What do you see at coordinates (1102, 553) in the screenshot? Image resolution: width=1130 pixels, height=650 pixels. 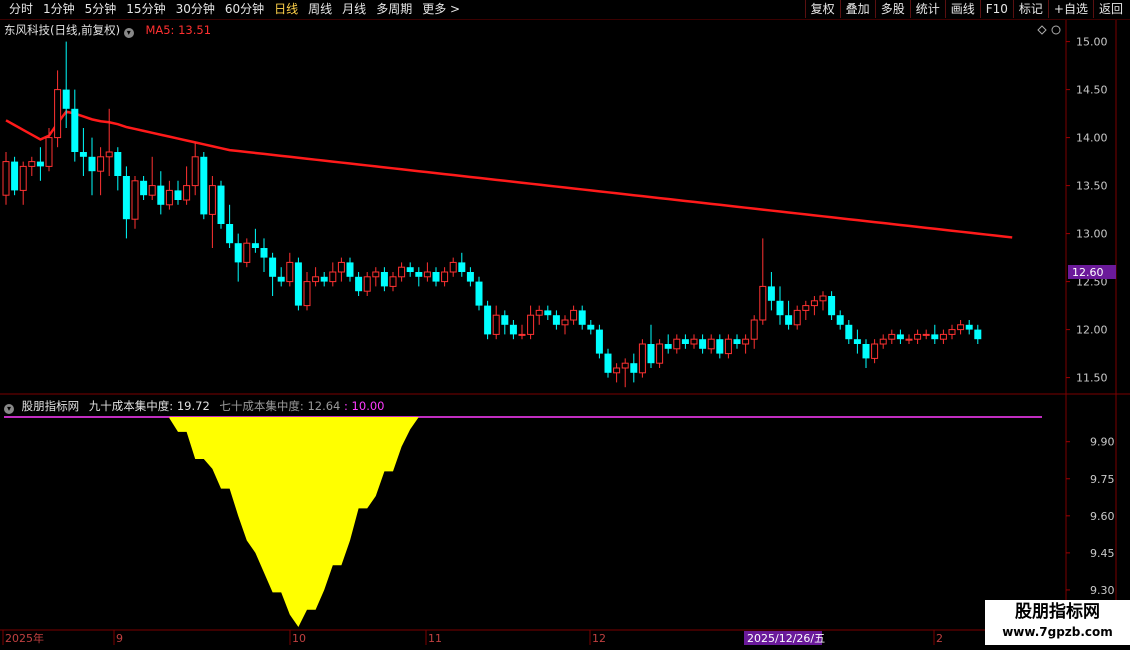 I see `indicator-tick-label: 9.45` at bounding box center [1102, 553].